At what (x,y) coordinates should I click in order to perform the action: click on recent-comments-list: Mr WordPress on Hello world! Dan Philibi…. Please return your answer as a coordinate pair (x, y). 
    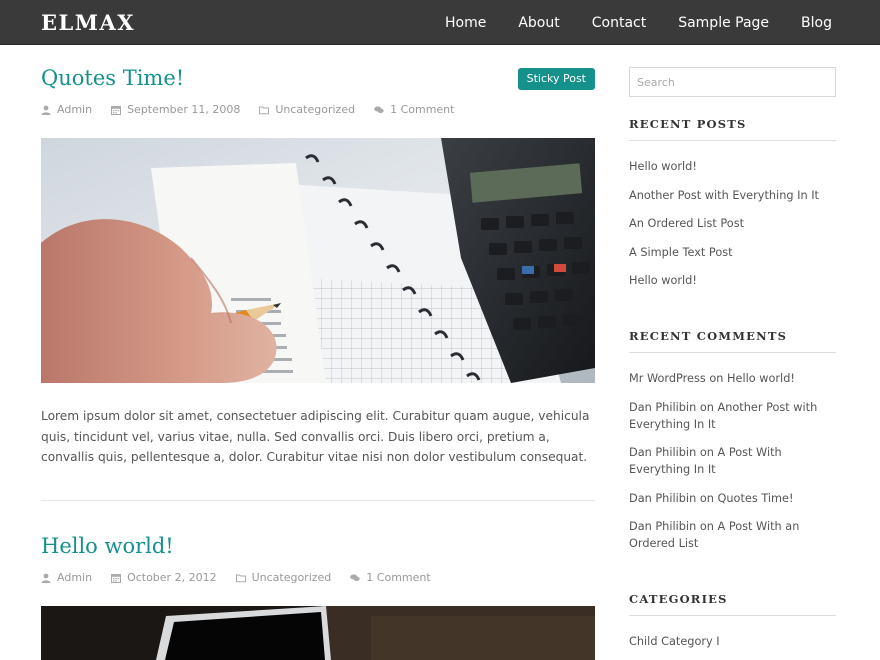
    Looking at the image, I should click on (732, 461).